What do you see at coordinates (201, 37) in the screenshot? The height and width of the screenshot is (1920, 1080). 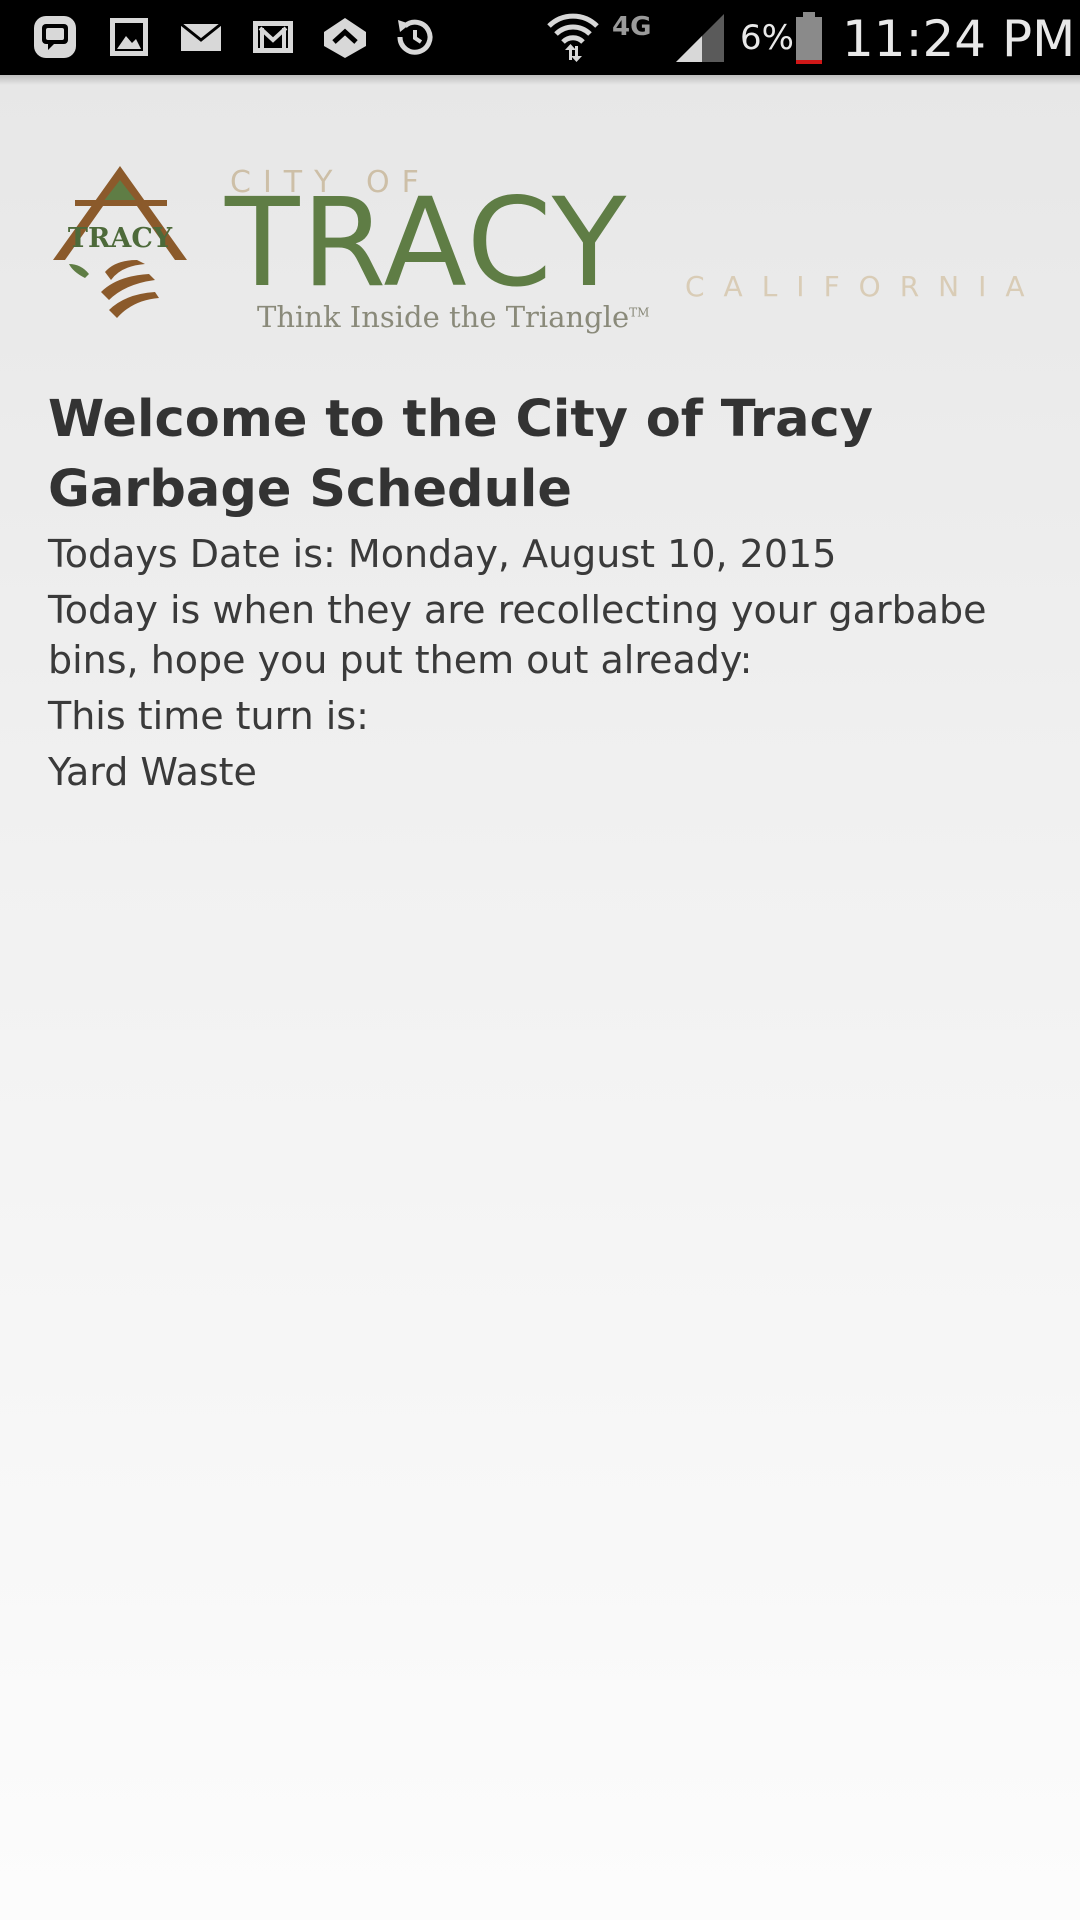 I see `email-icon` at bounding box center [201, 37].